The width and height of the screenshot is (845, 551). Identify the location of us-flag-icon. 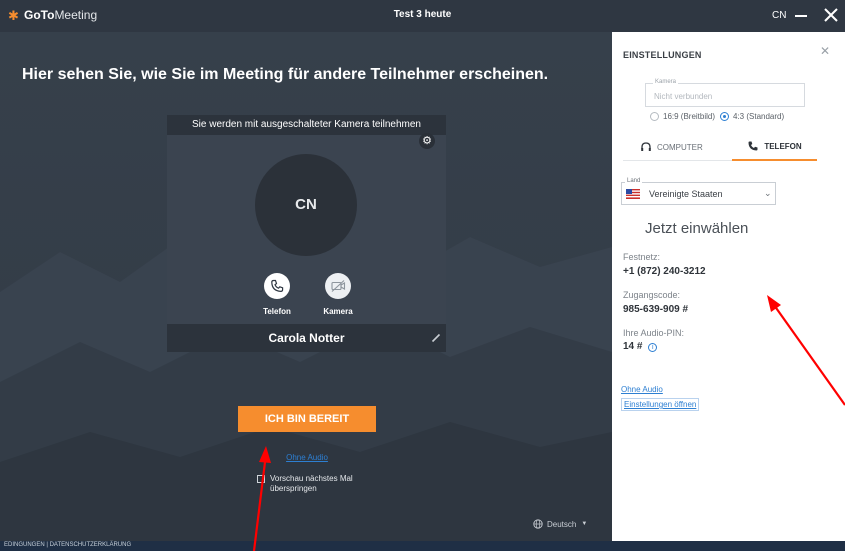
(633, 194).